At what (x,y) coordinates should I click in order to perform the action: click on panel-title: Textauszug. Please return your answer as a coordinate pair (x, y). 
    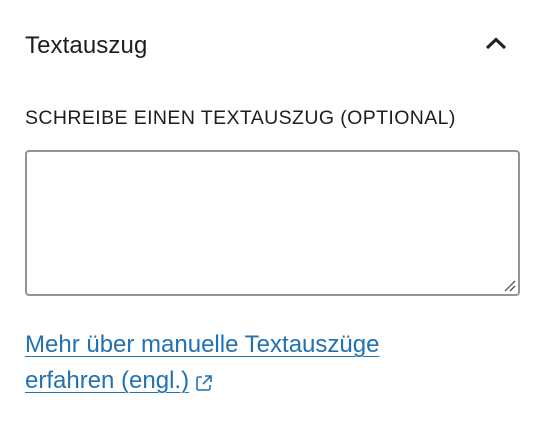
    Looking at the image, I should click on (86, 45).